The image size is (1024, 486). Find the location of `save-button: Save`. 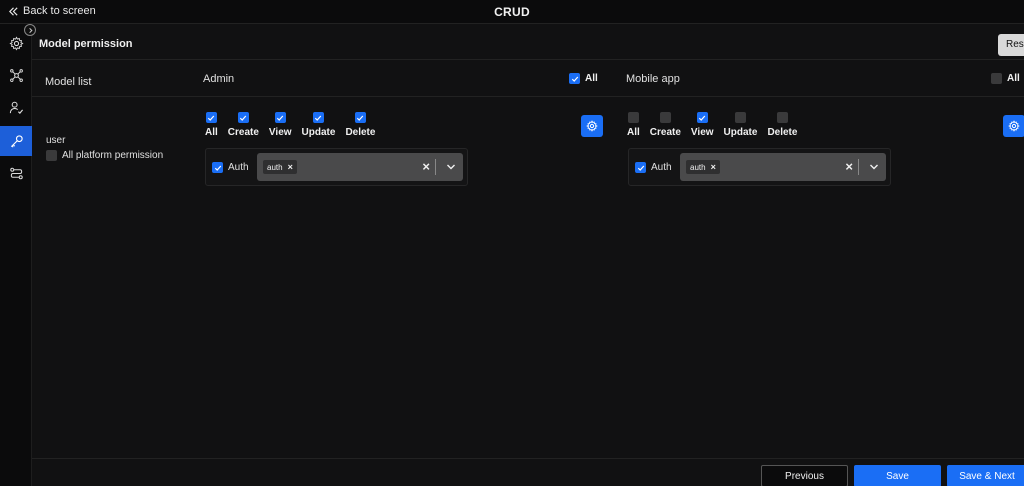

save-button: Save is located at coordinates (897, 475).